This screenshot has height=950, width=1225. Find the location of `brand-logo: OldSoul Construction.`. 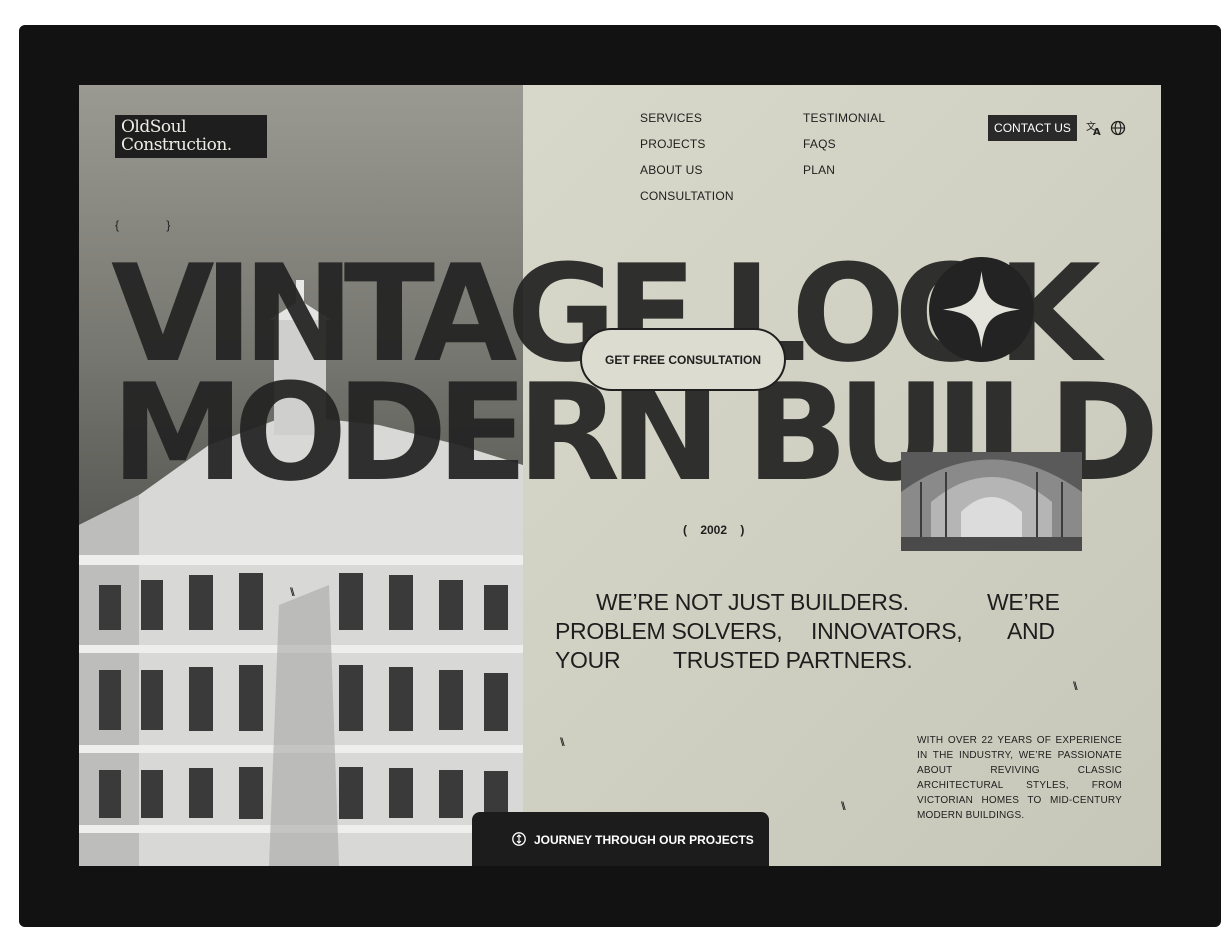

brand-logo: OldSoul Construction. is located at coordinates (191, 136).